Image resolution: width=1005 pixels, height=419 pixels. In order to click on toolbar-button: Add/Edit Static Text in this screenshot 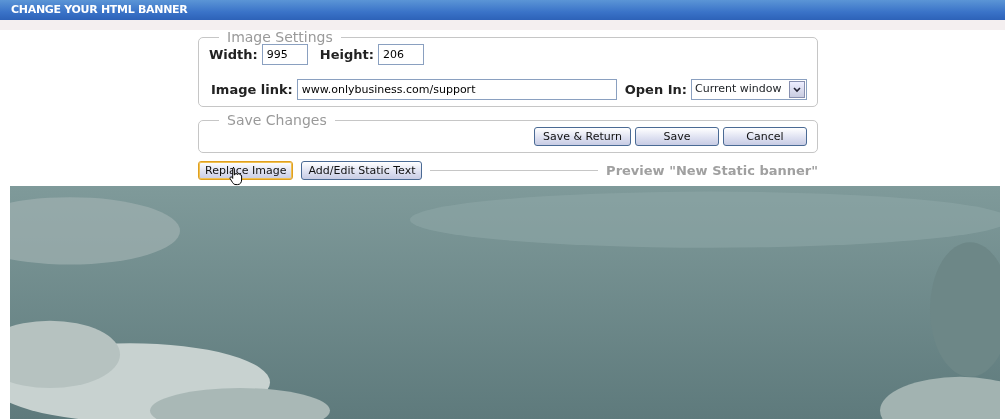, I will do `click(362, 171)`.